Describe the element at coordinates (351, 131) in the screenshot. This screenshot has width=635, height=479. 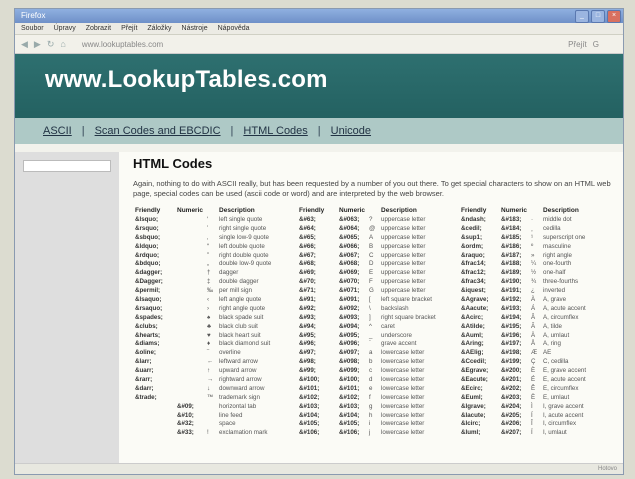
I see `tab-unicode: Unicode` at that location.